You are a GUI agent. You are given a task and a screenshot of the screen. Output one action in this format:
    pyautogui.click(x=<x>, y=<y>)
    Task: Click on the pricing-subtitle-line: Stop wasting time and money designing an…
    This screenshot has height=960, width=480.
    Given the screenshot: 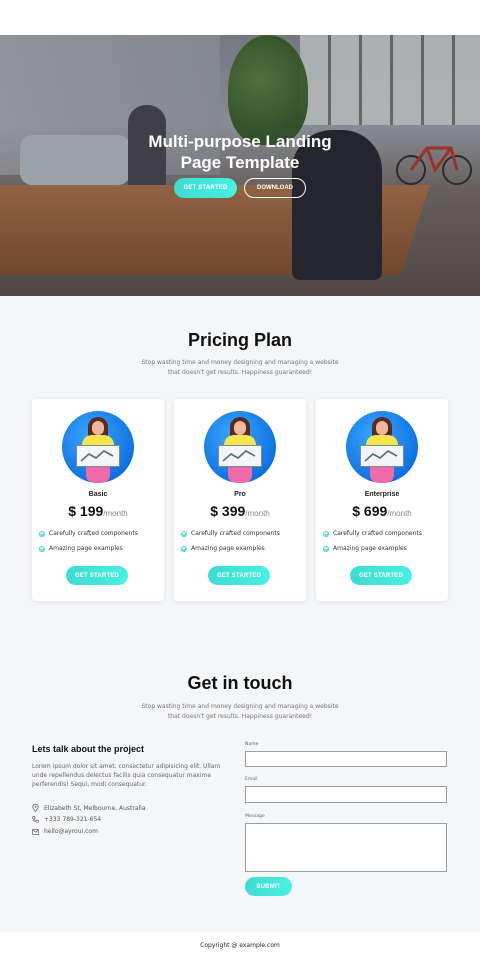 What is the action you would take?
    pyautogui.click(x=240, y=362)
    